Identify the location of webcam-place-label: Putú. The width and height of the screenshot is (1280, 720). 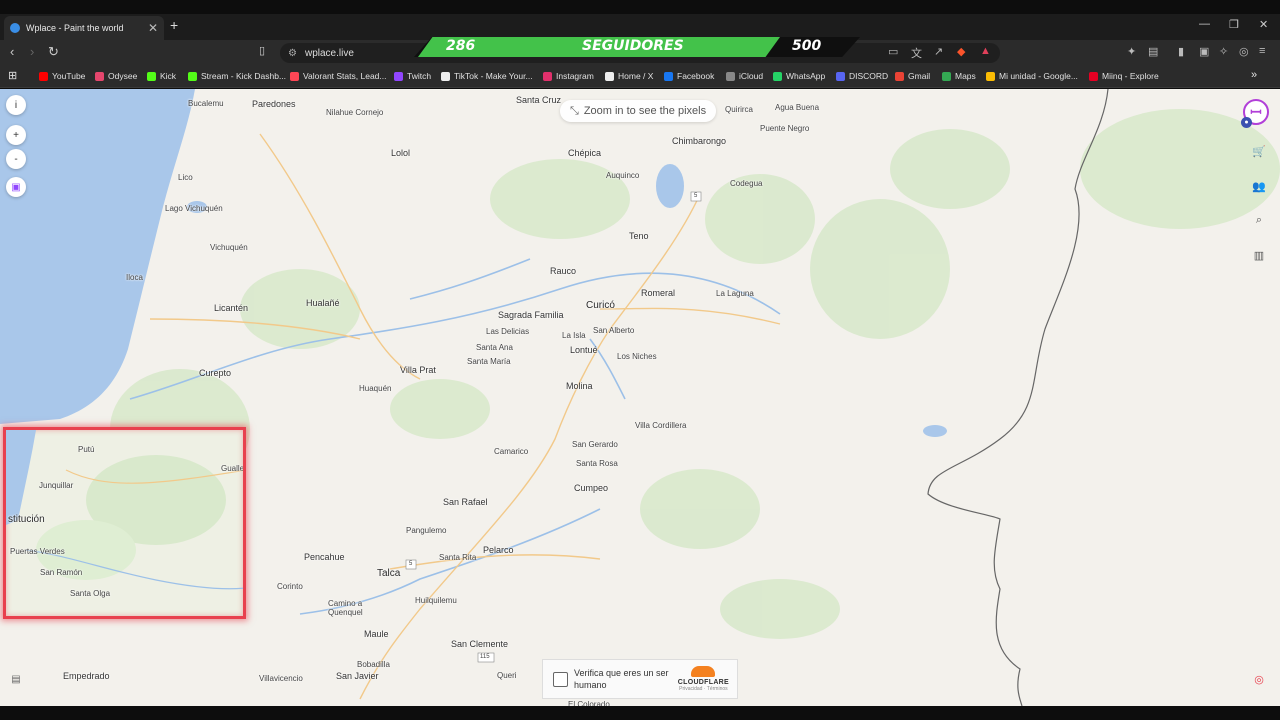
(86, 449).